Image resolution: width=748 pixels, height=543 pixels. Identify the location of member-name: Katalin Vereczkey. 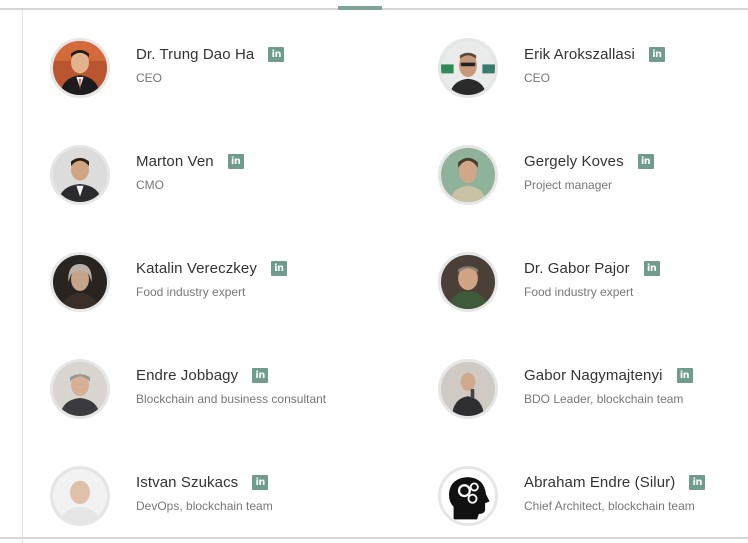
(196, 268).